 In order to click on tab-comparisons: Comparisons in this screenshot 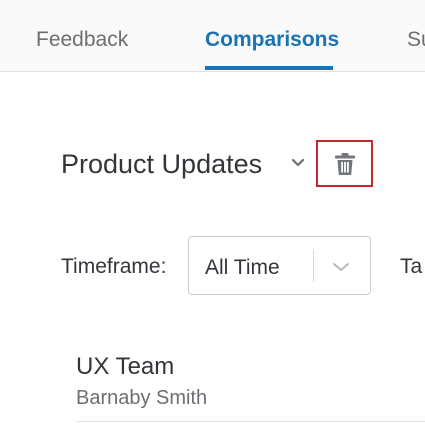, I will do `click(272, 40)`.